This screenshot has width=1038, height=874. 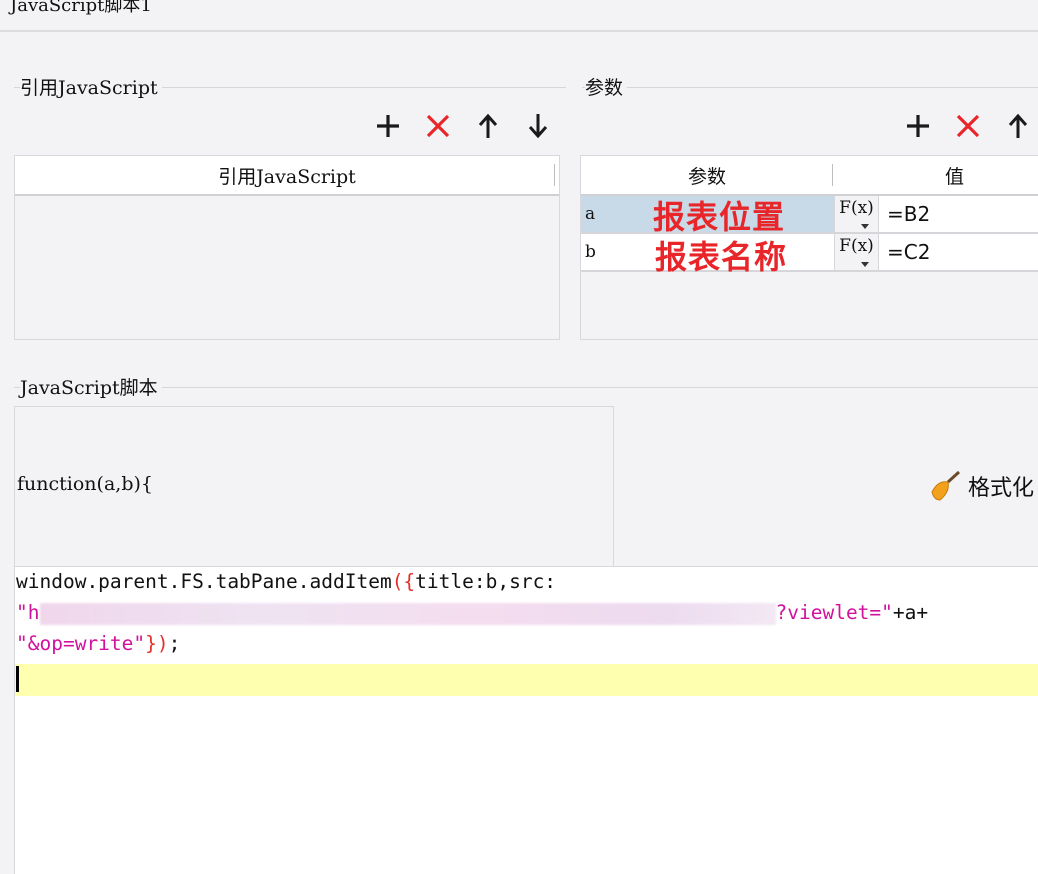 What do you see at coordinates (958, 252) in the screenshot?
I see `param-value-field: =C2` at bounding box center [958, 252].